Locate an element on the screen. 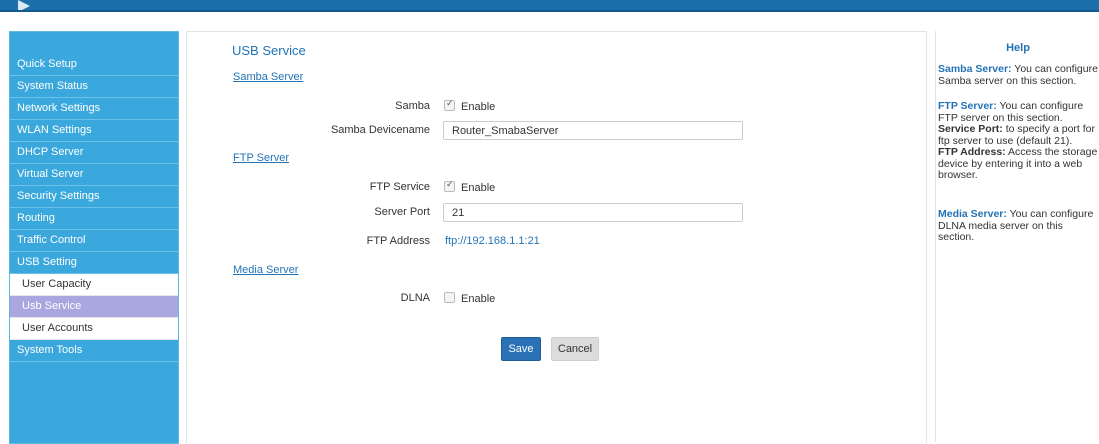 The image size is (1099, 444). server-port-input is located at coordinates (593, 212).